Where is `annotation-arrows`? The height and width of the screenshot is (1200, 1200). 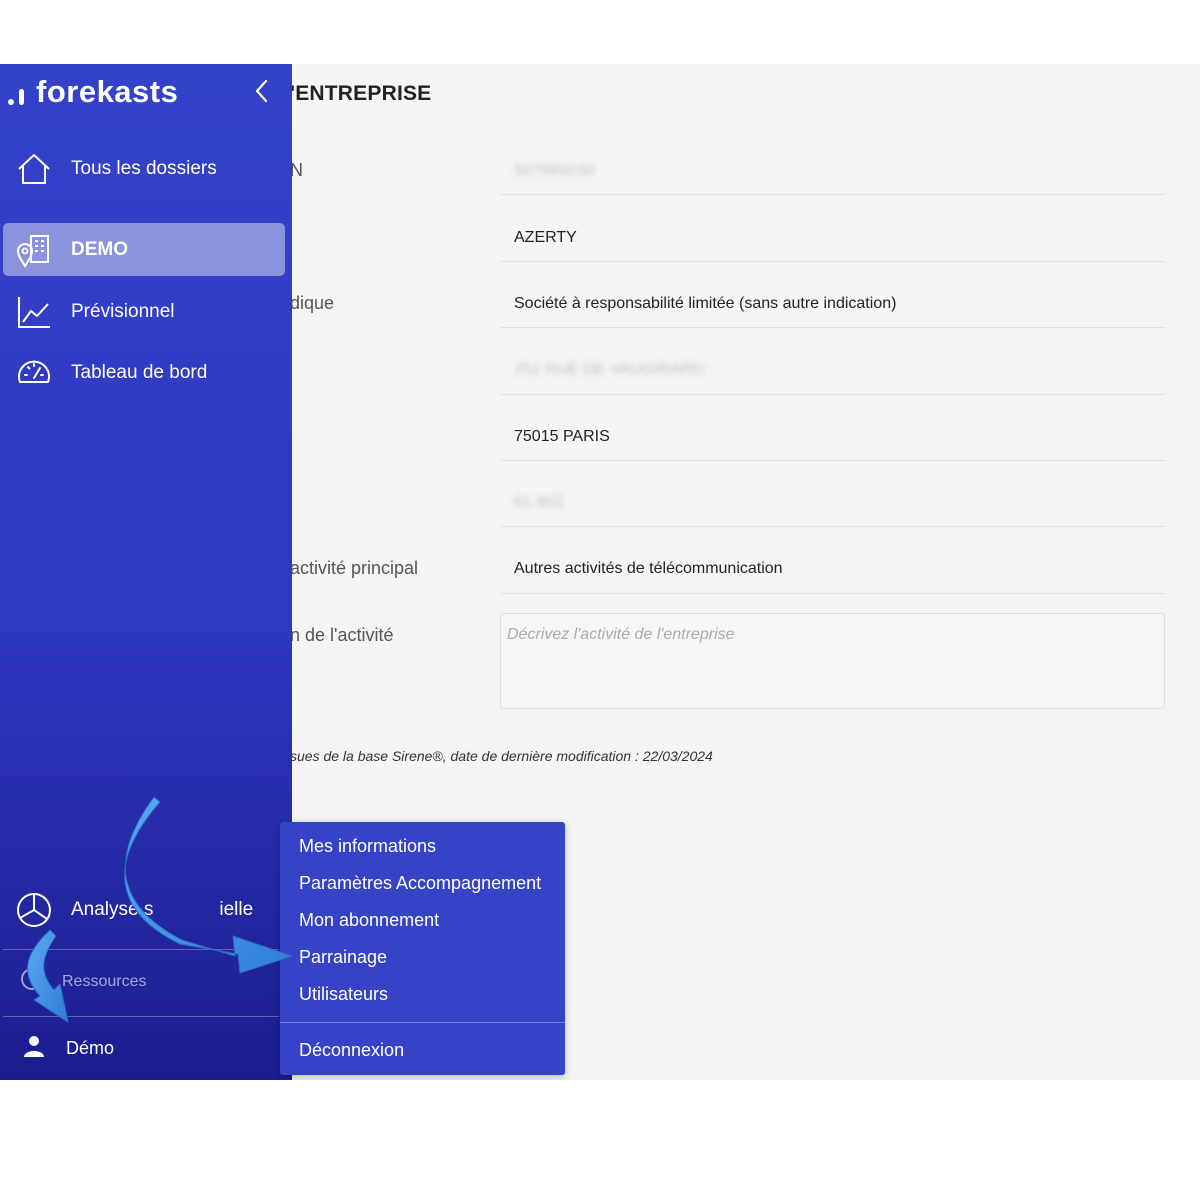 annotation-arrows is located at coordinates (160, 910).